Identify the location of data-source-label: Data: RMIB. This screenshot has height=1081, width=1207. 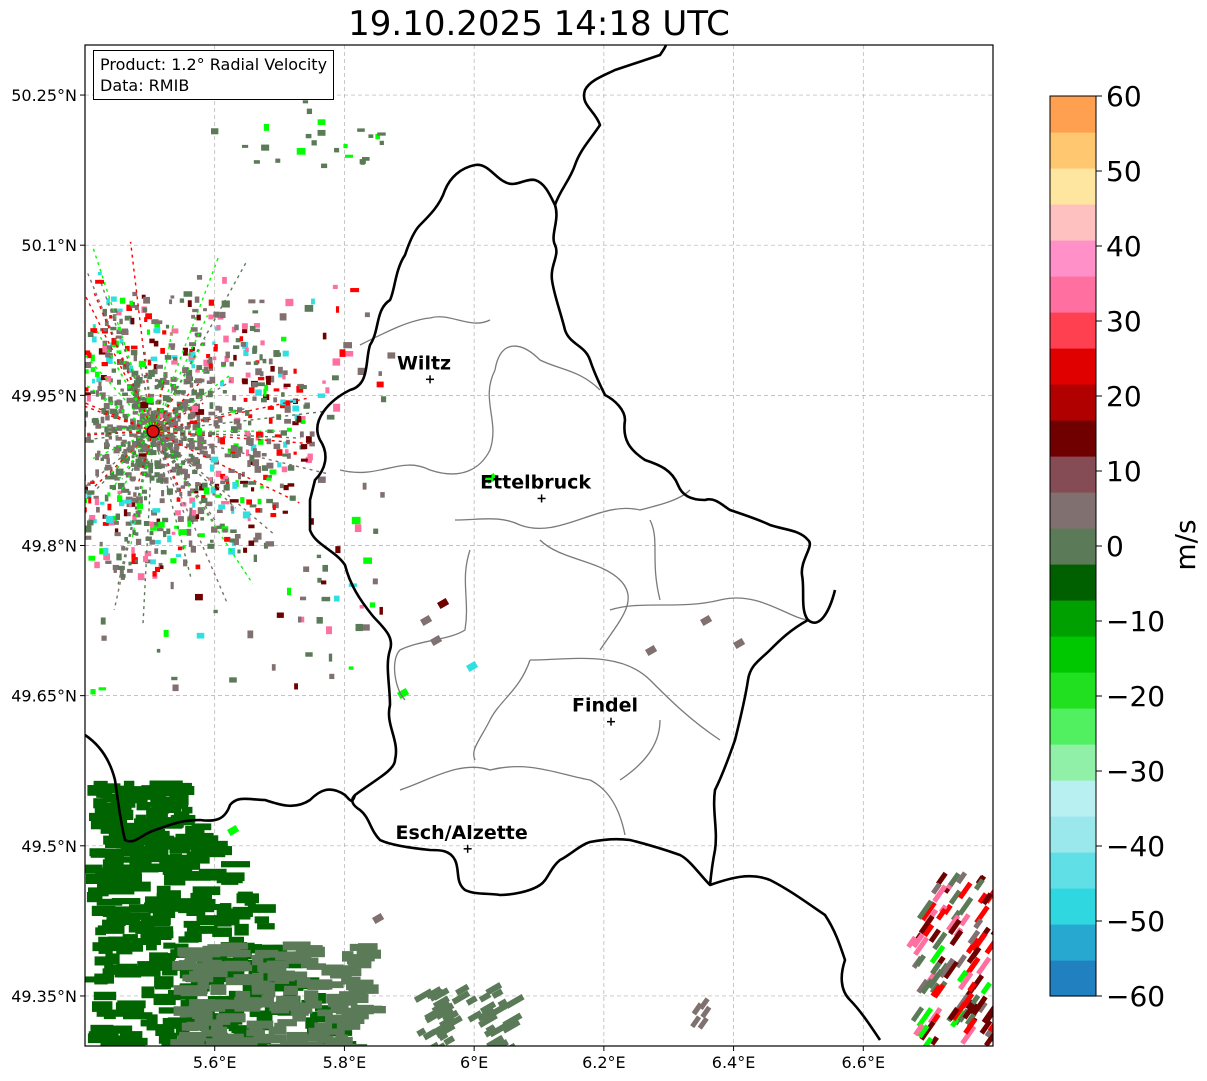
(145, 85).